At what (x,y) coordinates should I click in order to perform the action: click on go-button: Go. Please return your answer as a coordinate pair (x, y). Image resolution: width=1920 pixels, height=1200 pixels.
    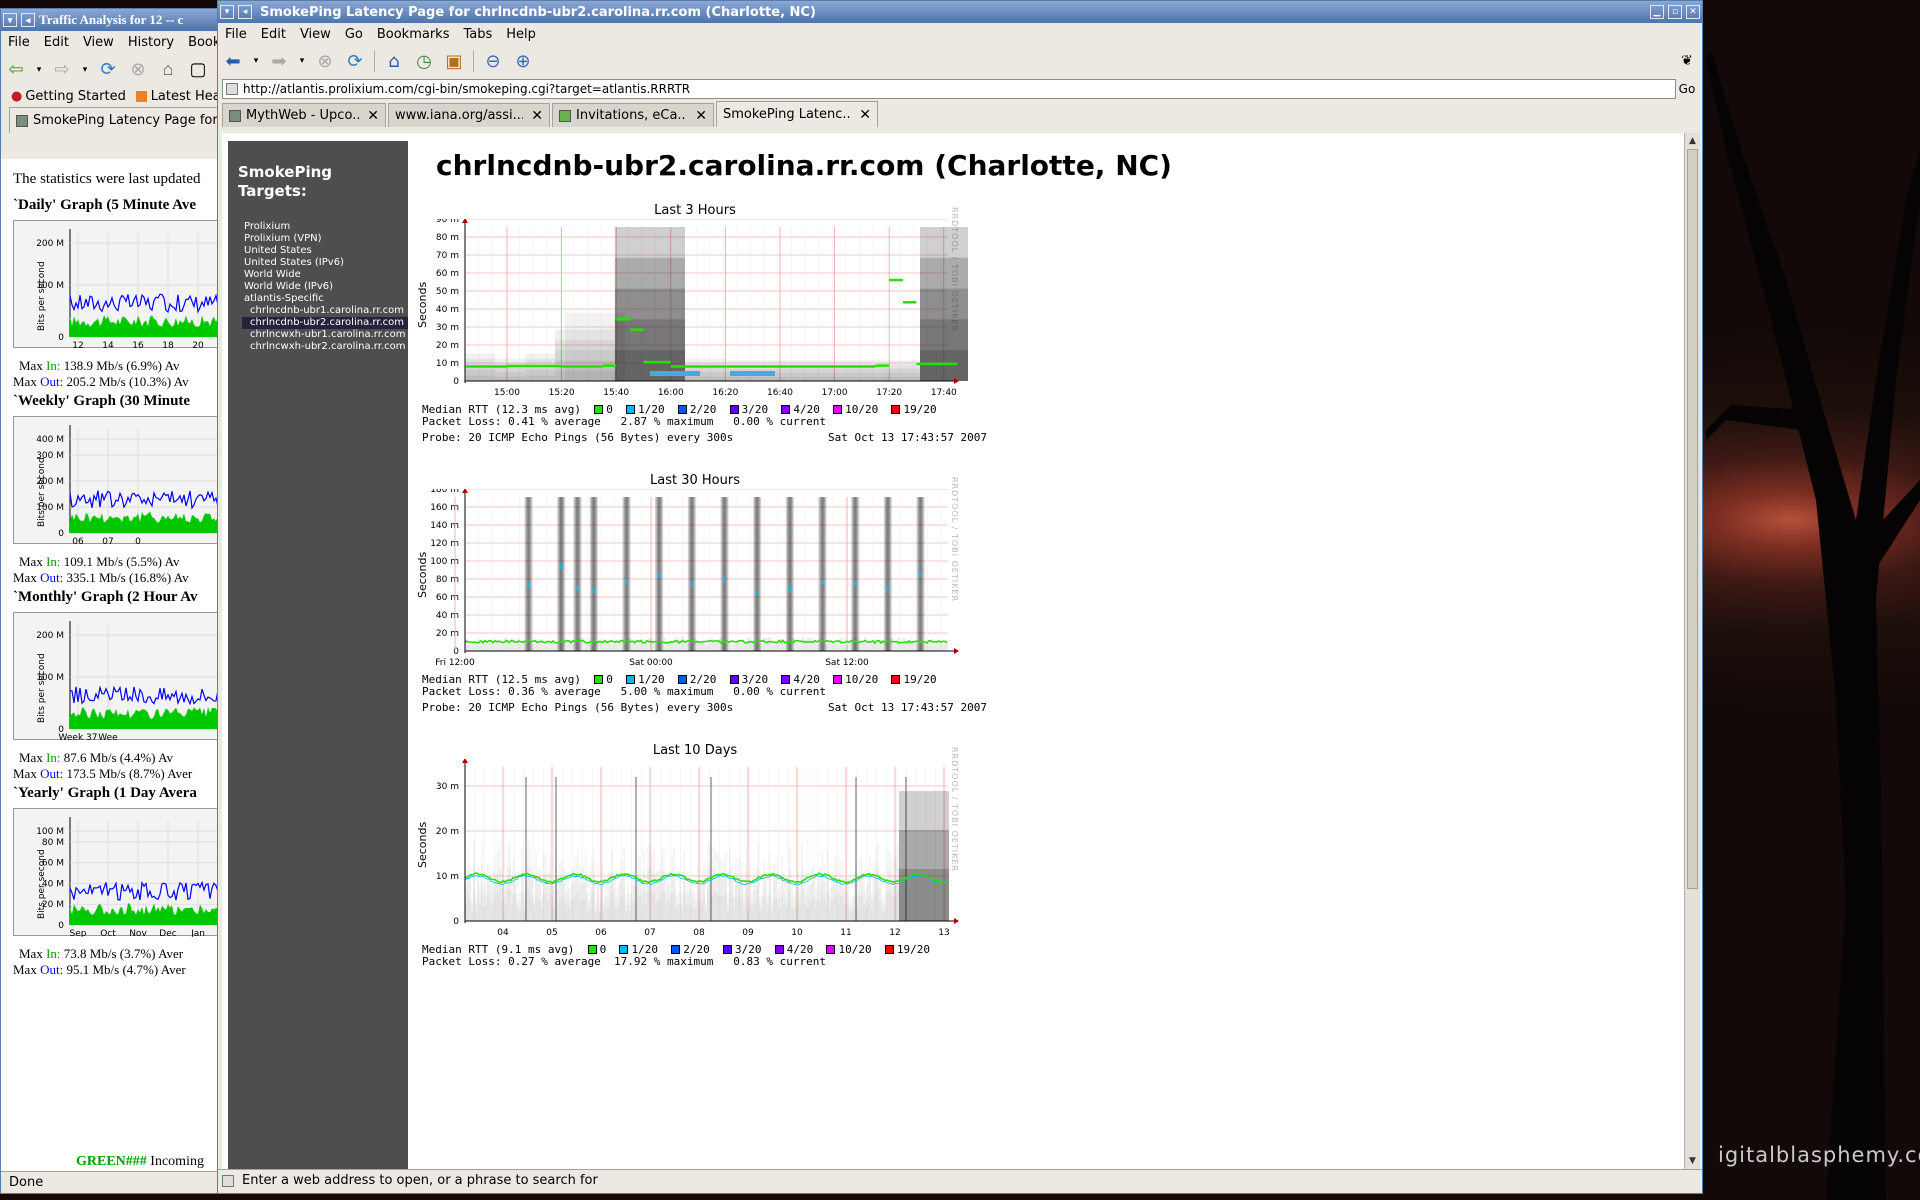
    Looking at the image, I should click on (1687, 89).